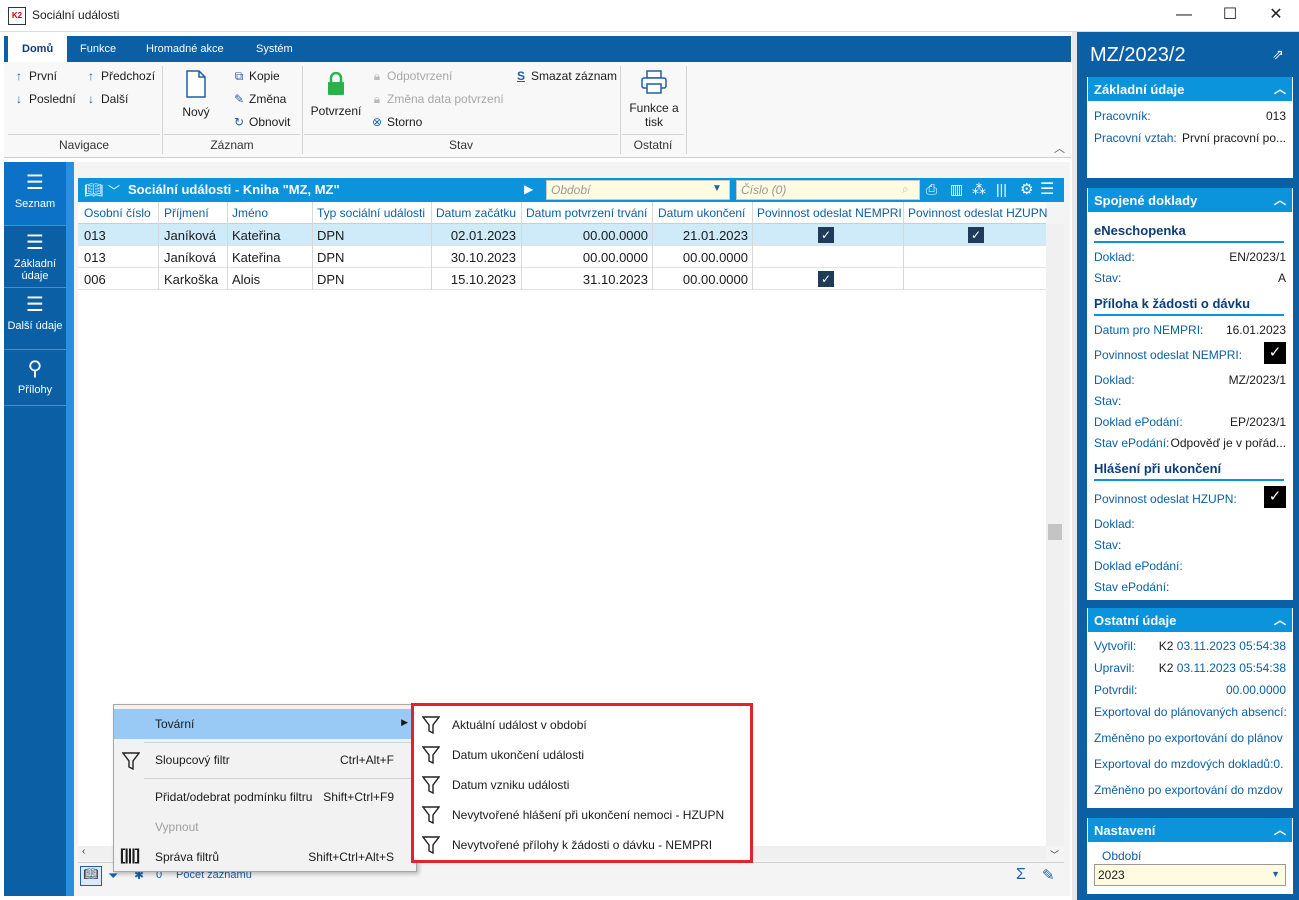 This screenshot has width=1299, height=900. Describe the element at coordinates (1047, 189) in the screenshot. I see `hamburger-icon: ☰` at that location.